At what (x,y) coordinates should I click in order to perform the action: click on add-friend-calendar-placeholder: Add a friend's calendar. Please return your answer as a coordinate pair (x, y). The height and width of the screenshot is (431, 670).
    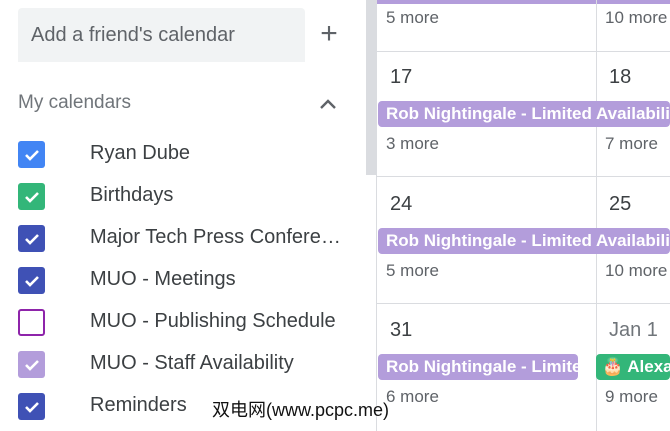
    Looking at the image, I should click on (133, 34).